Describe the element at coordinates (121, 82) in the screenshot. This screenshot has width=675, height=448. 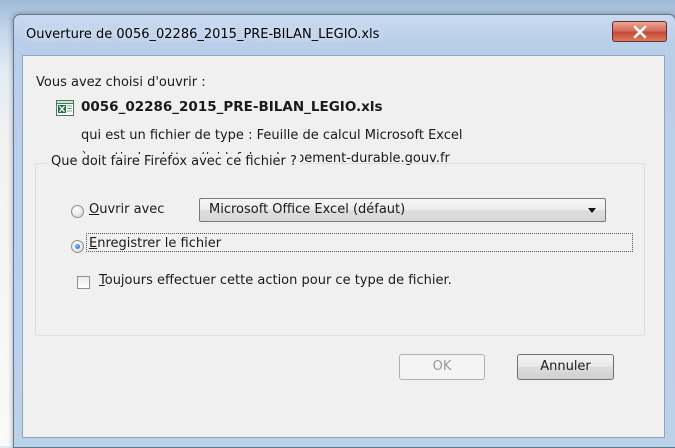
I see `intro-text: Vous avez choisi d'ouvrir :` at that location.